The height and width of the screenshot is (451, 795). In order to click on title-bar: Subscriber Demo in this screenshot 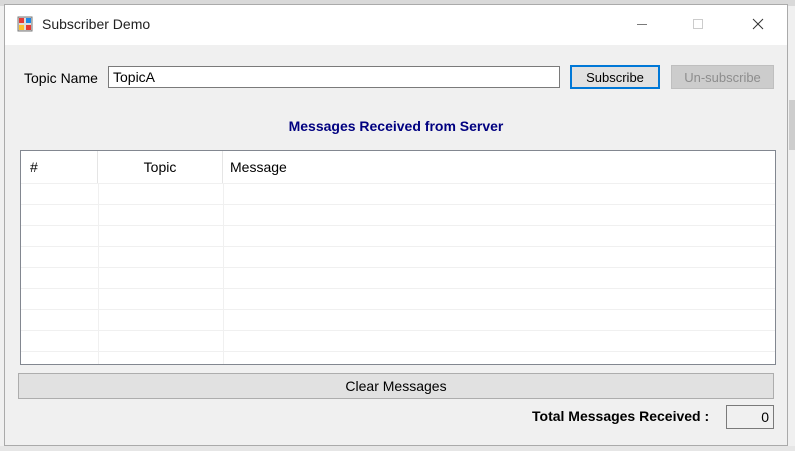, I will do `click(396, 25)`.